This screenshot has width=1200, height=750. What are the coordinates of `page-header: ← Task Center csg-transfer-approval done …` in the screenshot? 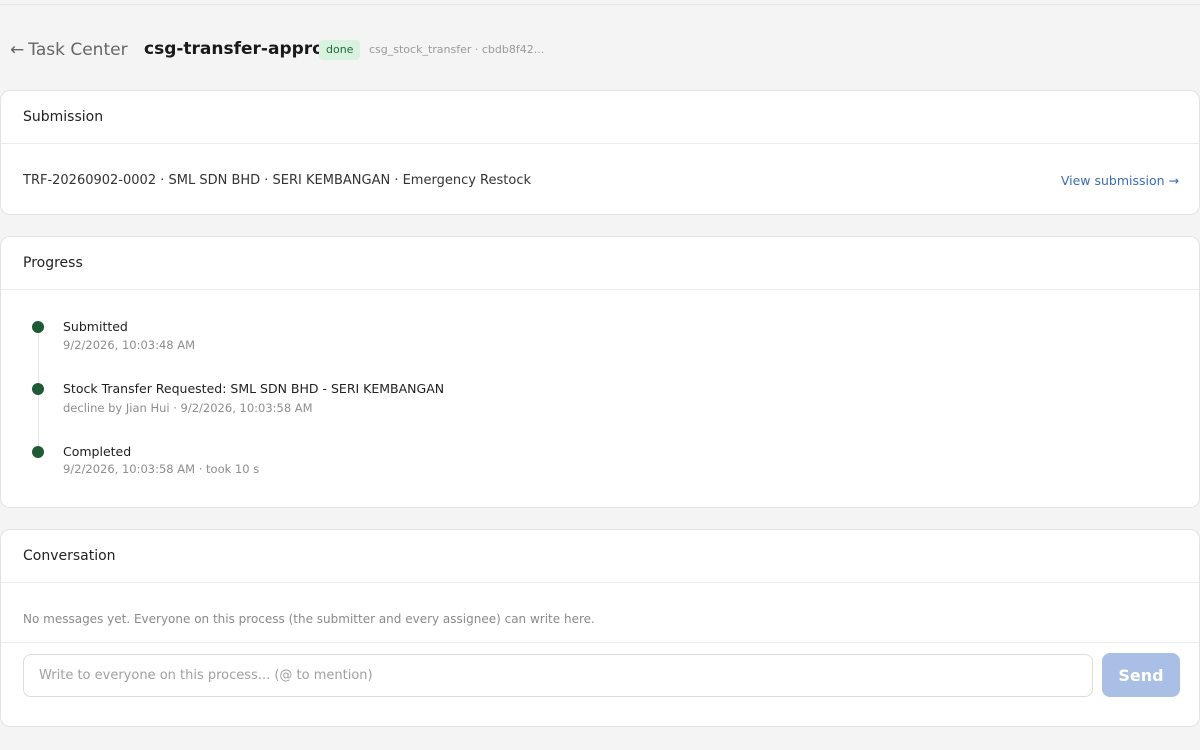 It's located at (600, 50).